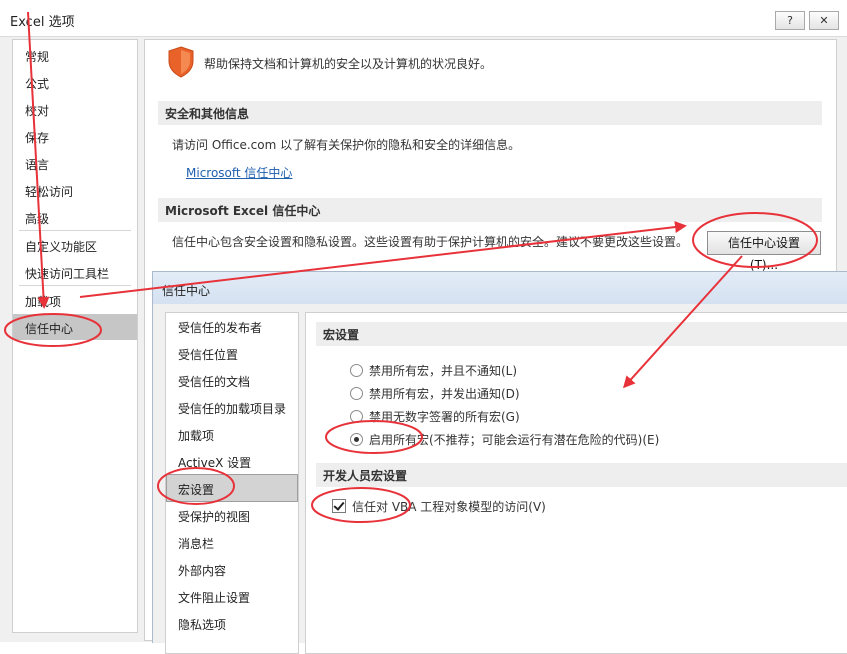 The height and width of the screenshot is (654, 847). I want to click on nav-message-bar: 消息栏, so click(196, 543).